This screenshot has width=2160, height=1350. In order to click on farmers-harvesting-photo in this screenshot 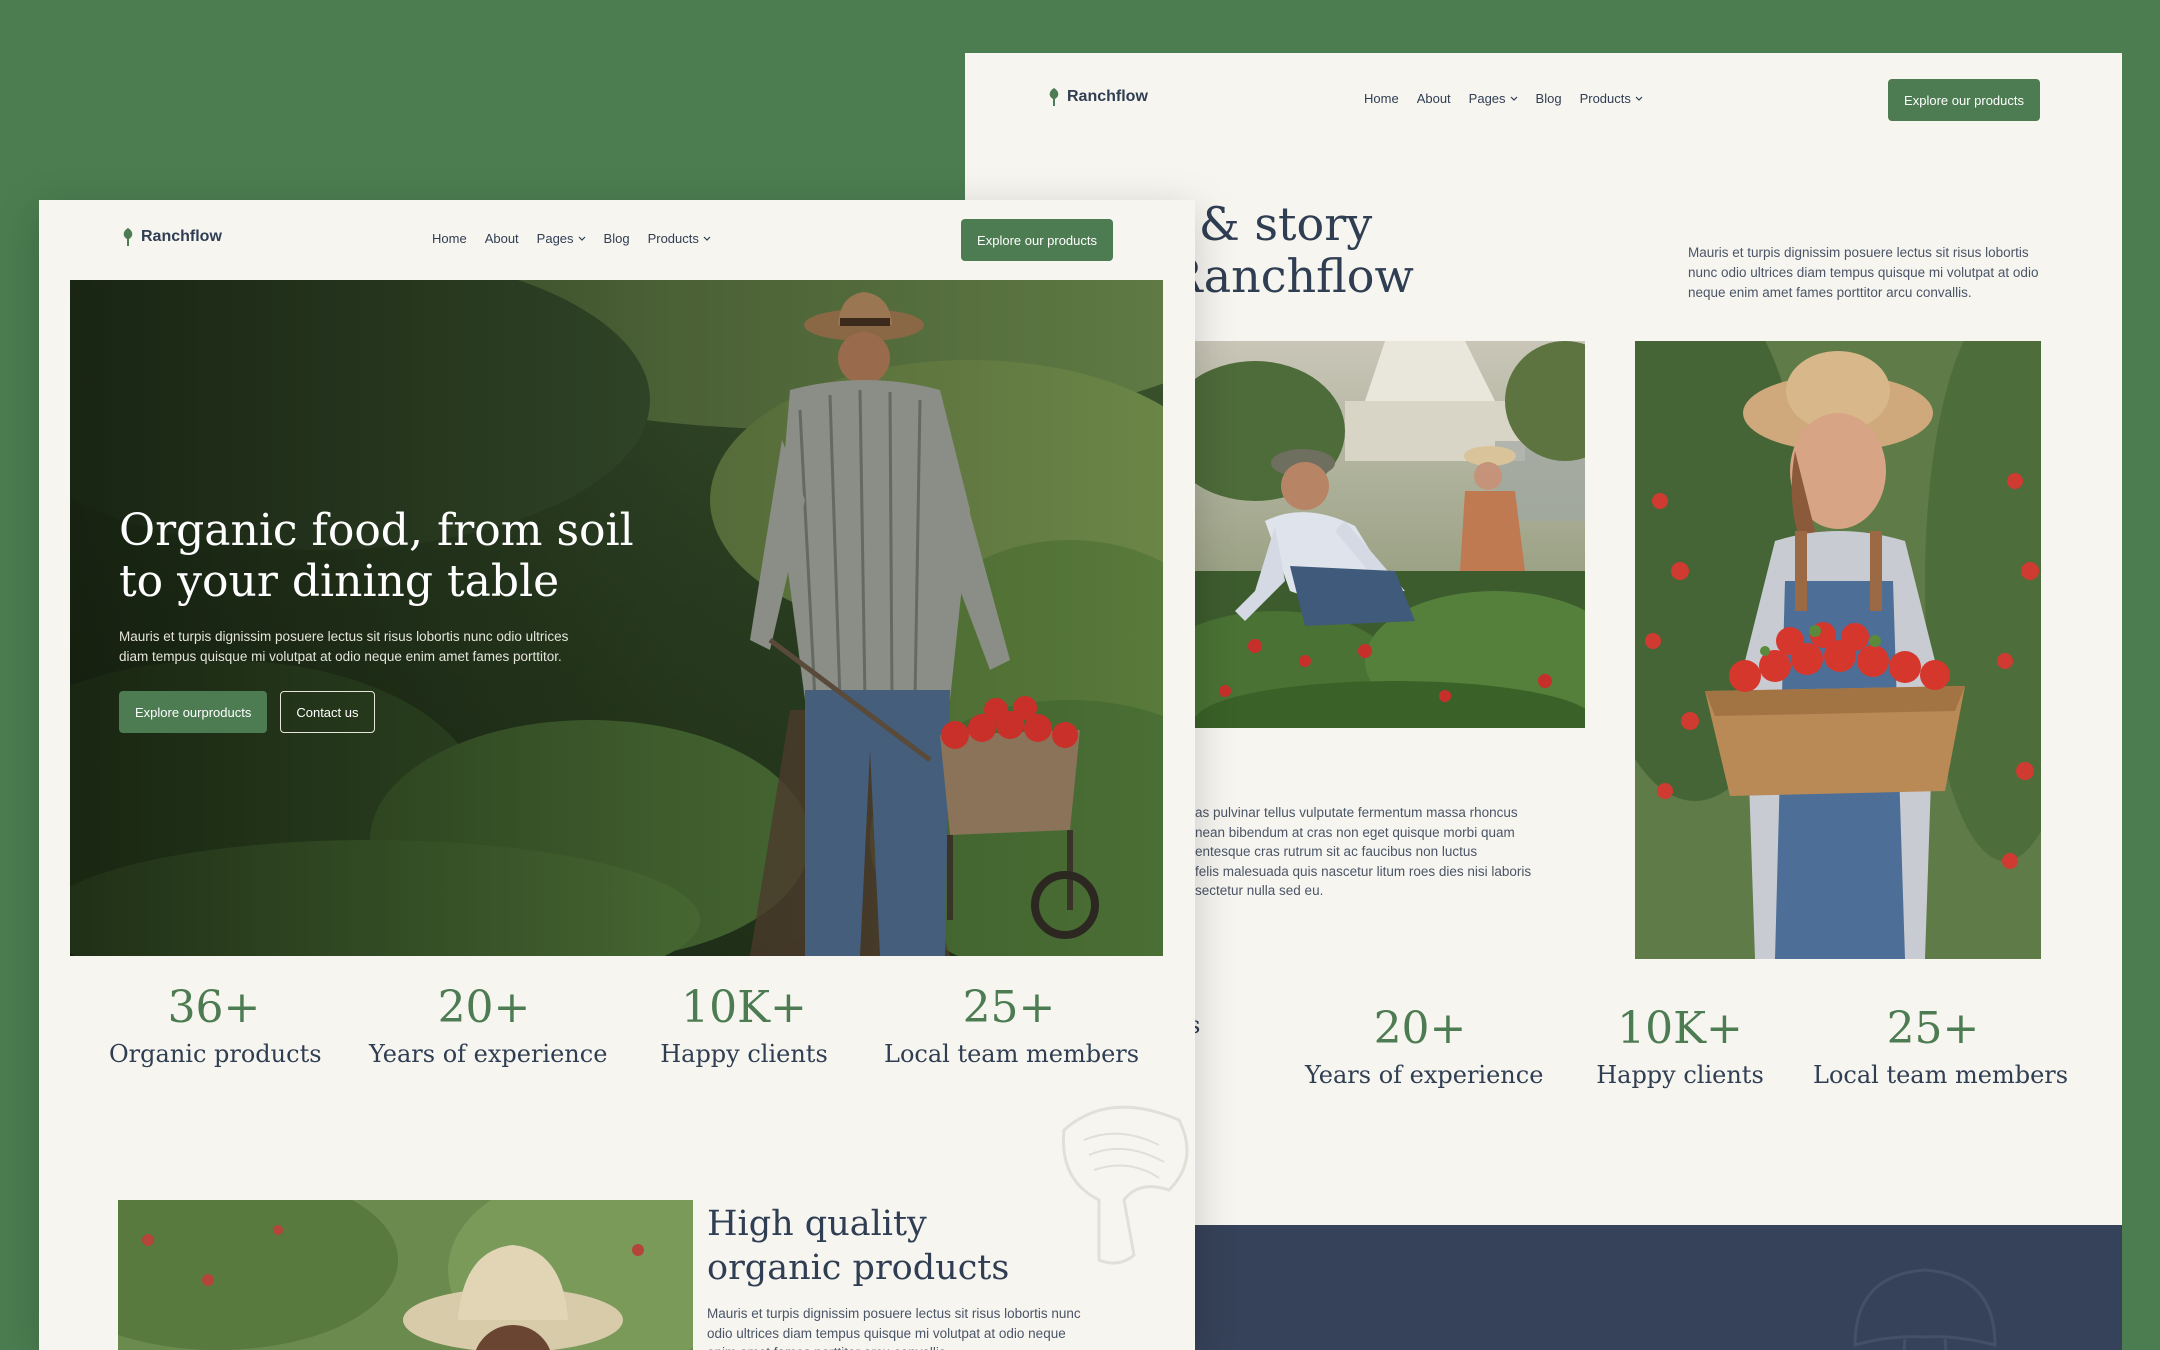, I will do `click(1390, 534)`.